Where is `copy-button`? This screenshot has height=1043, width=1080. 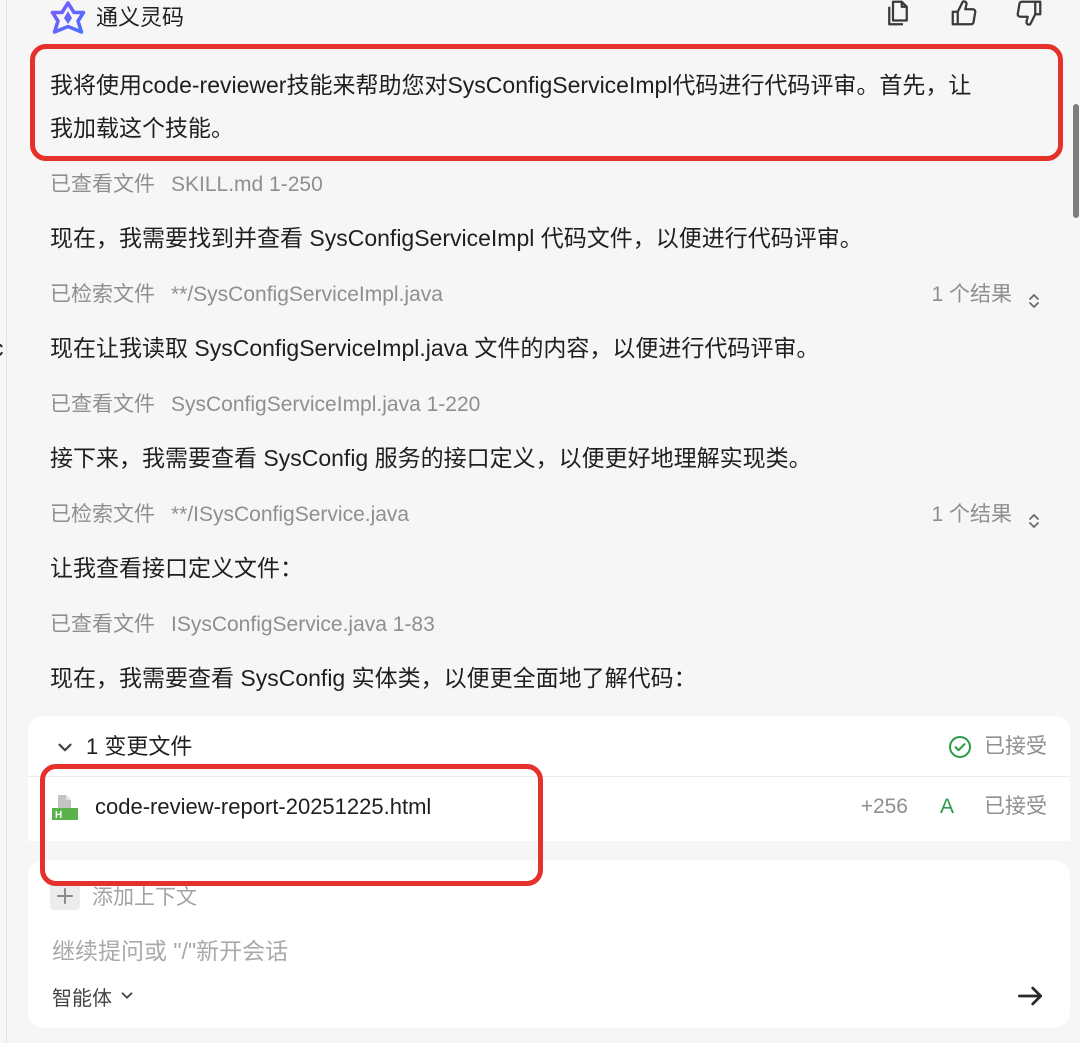
copy-button is located at coordinates (898, 15).